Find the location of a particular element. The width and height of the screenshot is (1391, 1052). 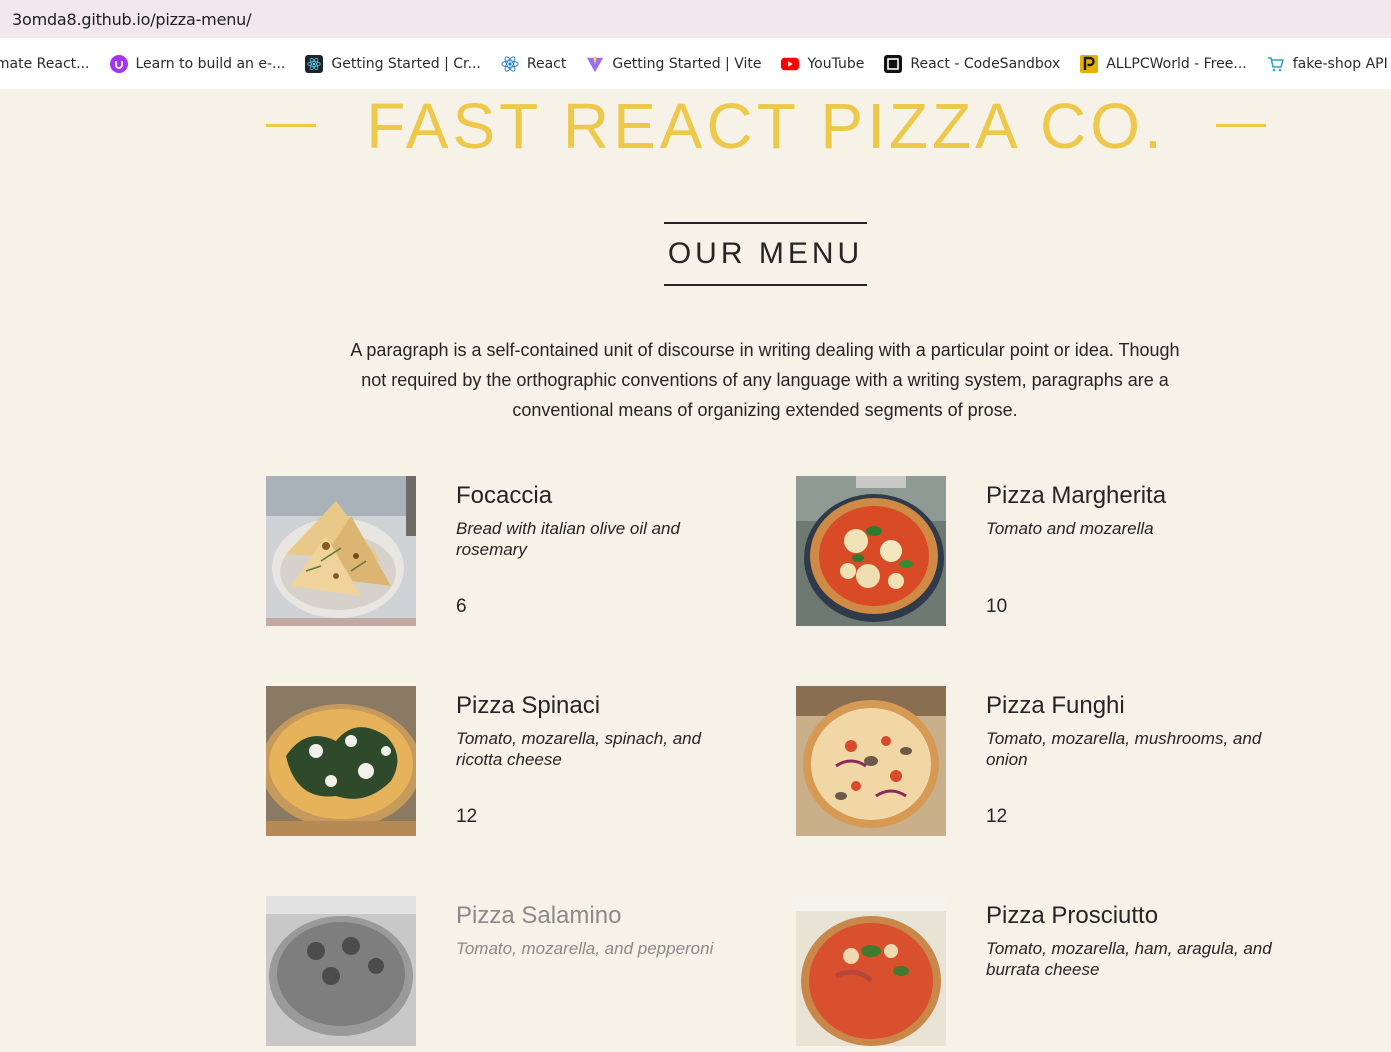

bookmark-label: Getting Started | Vite is located at coordinates (687, 63).